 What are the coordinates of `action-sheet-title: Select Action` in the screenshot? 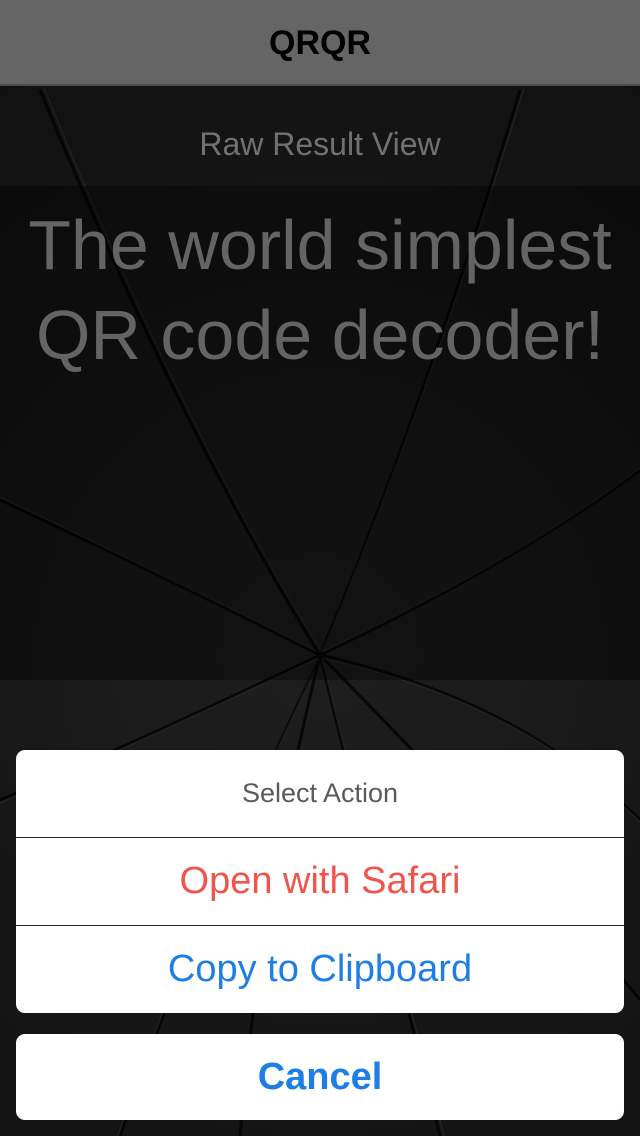 It's located at (320, 793).